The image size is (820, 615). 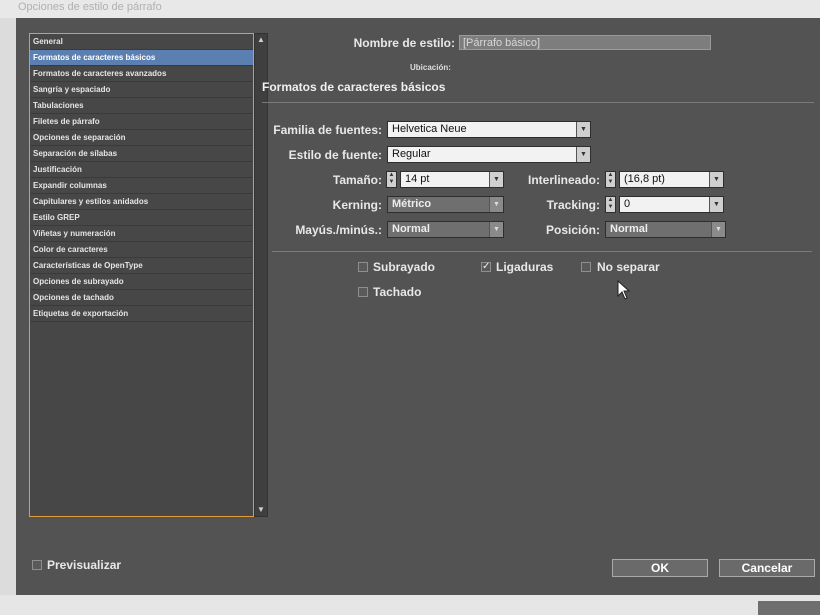 I want to click on background-strip, so click(x=410, y=605).